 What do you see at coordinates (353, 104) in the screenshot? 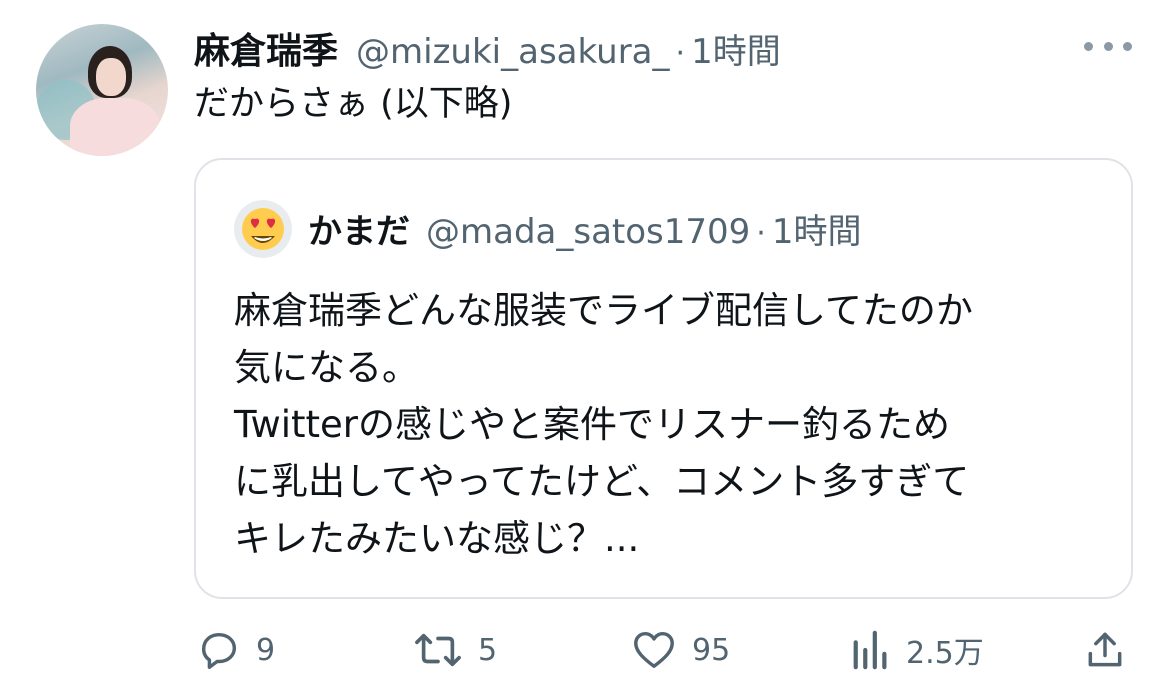
I see `tweet-text: だからさぁ (以下略)` at bounding box center [353, 104].